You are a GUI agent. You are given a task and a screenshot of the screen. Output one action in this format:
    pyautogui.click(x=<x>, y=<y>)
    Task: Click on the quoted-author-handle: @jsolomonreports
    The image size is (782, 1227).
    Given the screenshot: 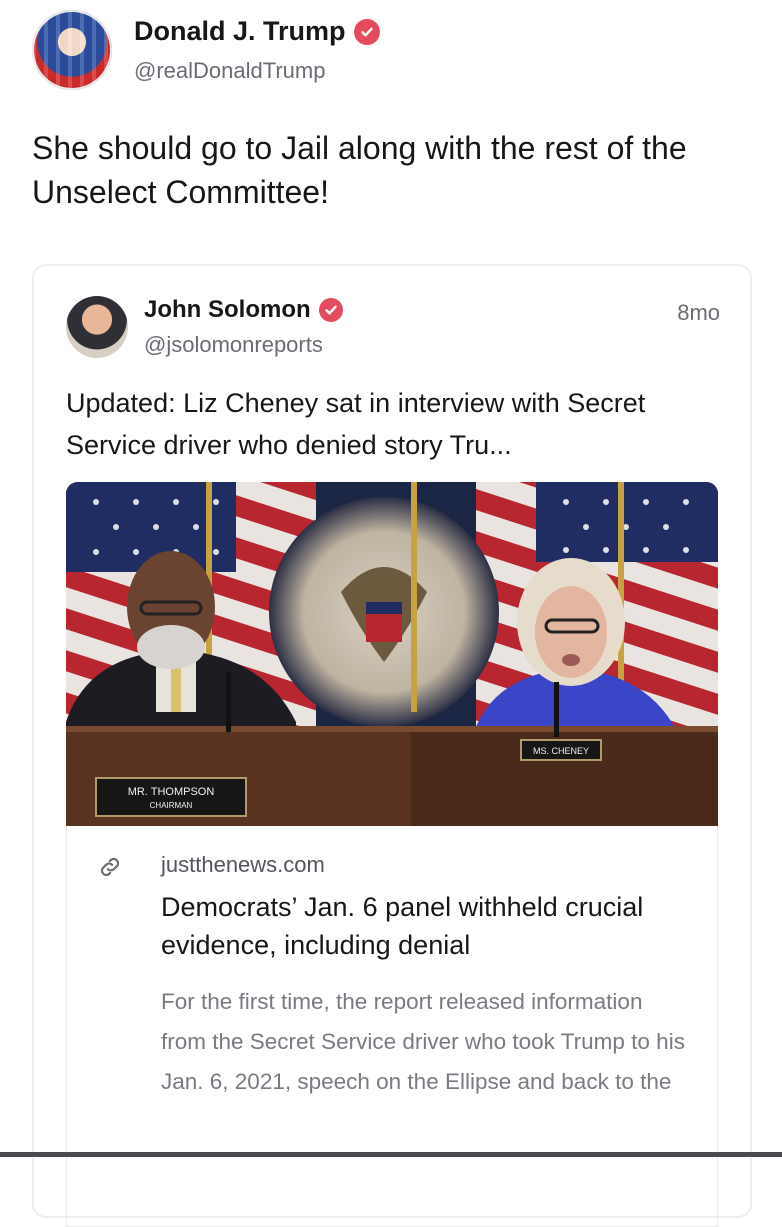 What is the action you would take?
    pyautogui.click(x=233, y=345)
    